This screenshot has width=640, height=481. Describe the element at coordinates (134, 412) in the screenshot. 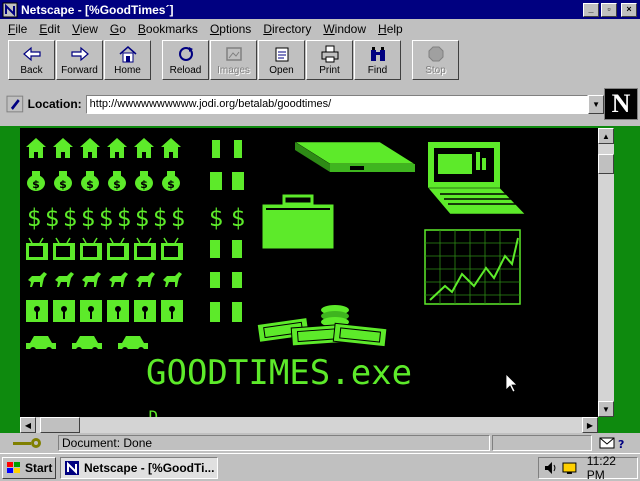

I see `partial-text: _ _ D` at that location.